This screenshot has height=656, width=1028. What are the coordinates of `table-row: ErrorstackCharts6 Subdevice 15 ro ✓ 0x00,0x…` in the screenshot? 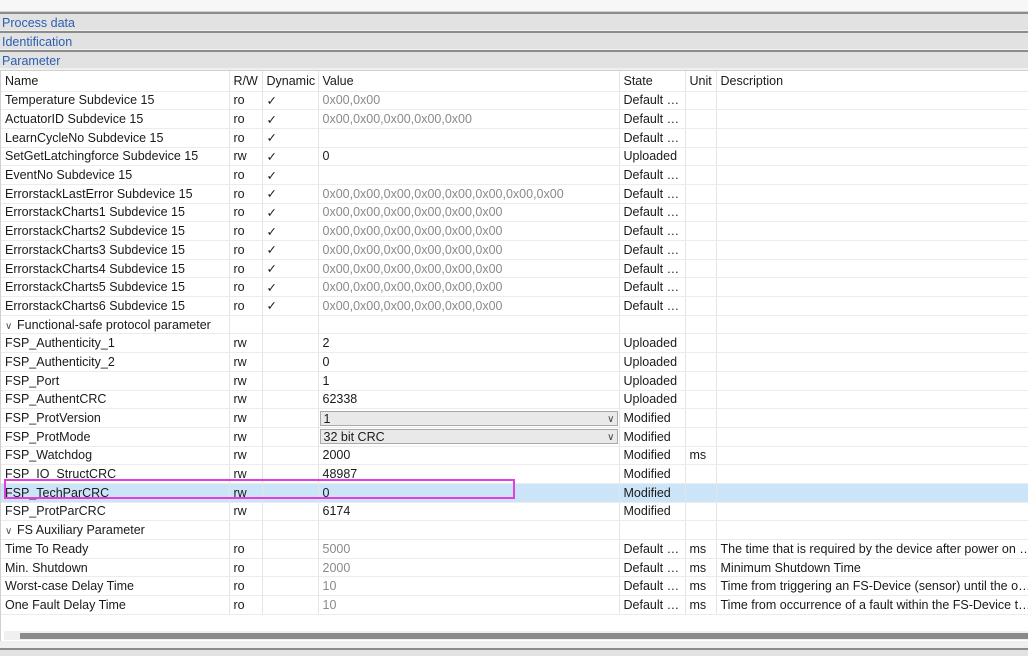 It's located at (514, 306).